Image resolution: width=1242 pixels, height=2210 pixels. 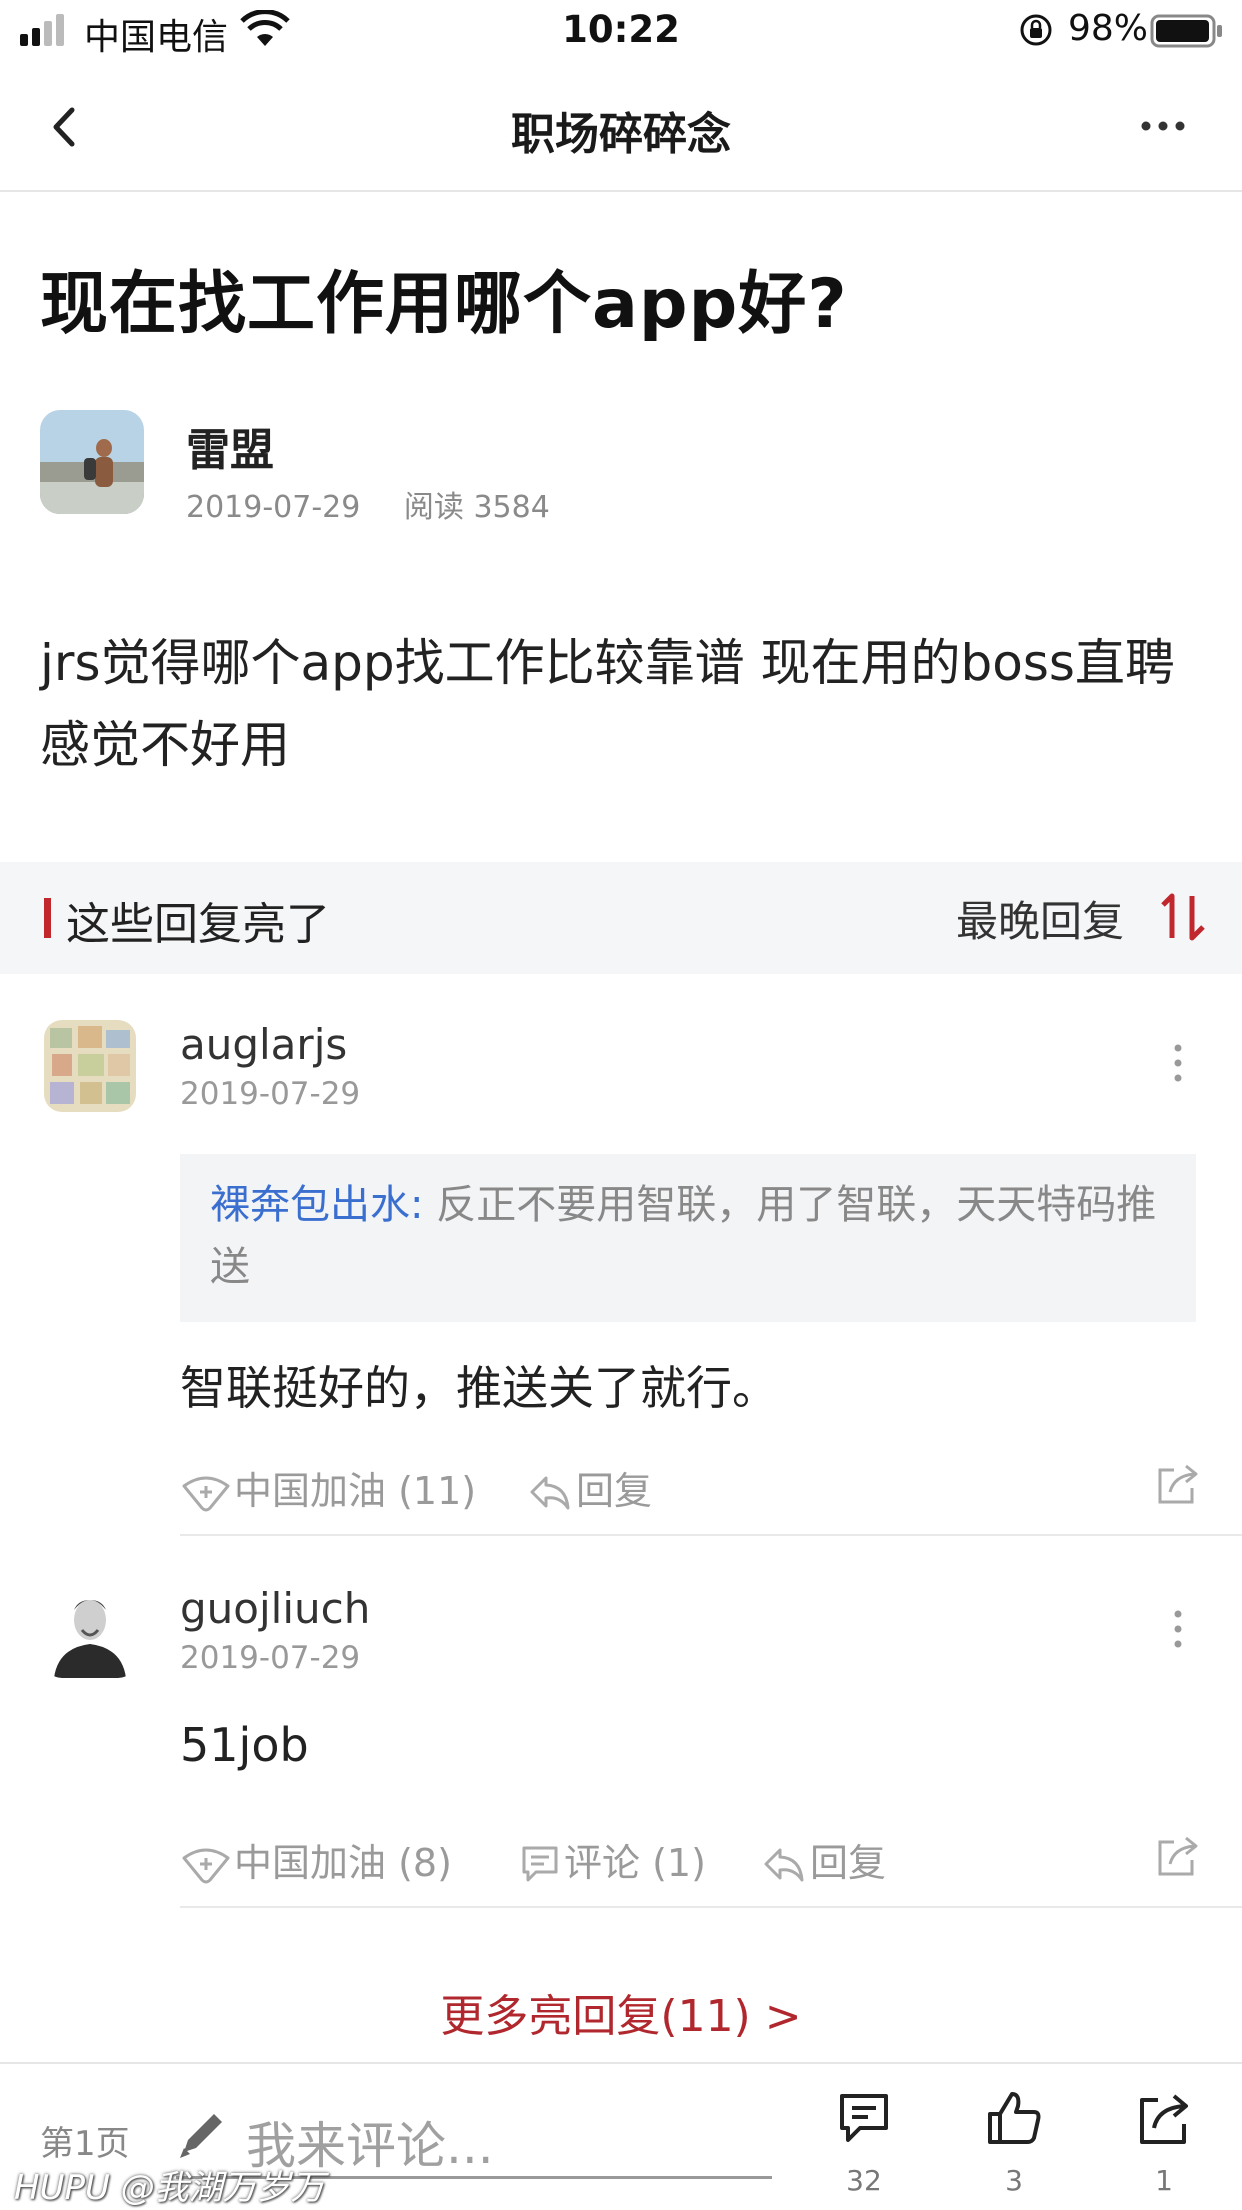 I want to click on reply-text: 51job, so click(x=244, y=1745).